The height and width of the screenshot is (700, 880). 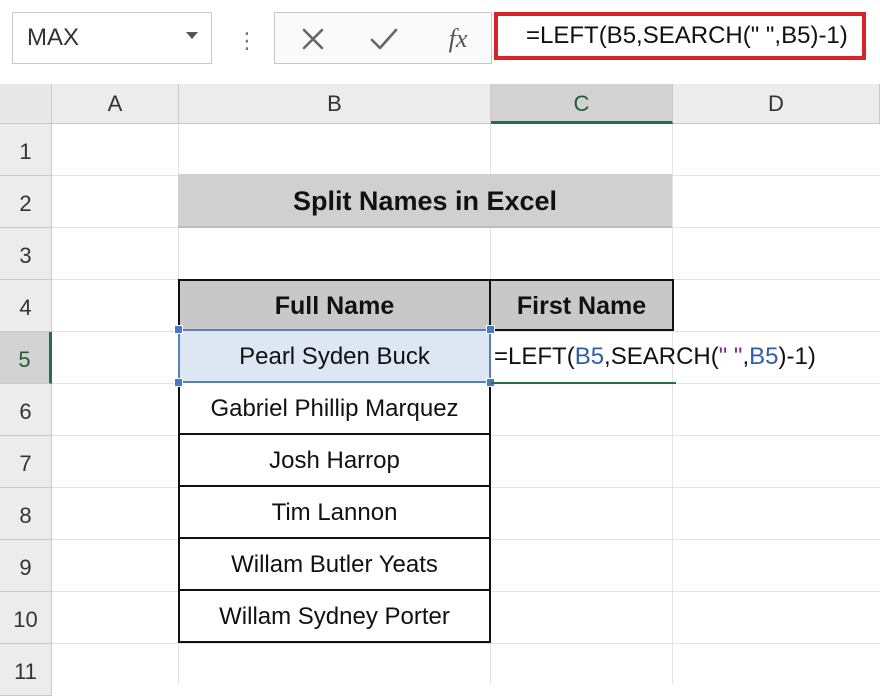 What do you see at coordinates (26, 150) in the screenshot?
I see `row-header-1: 1` at bounding box center [26, 150].